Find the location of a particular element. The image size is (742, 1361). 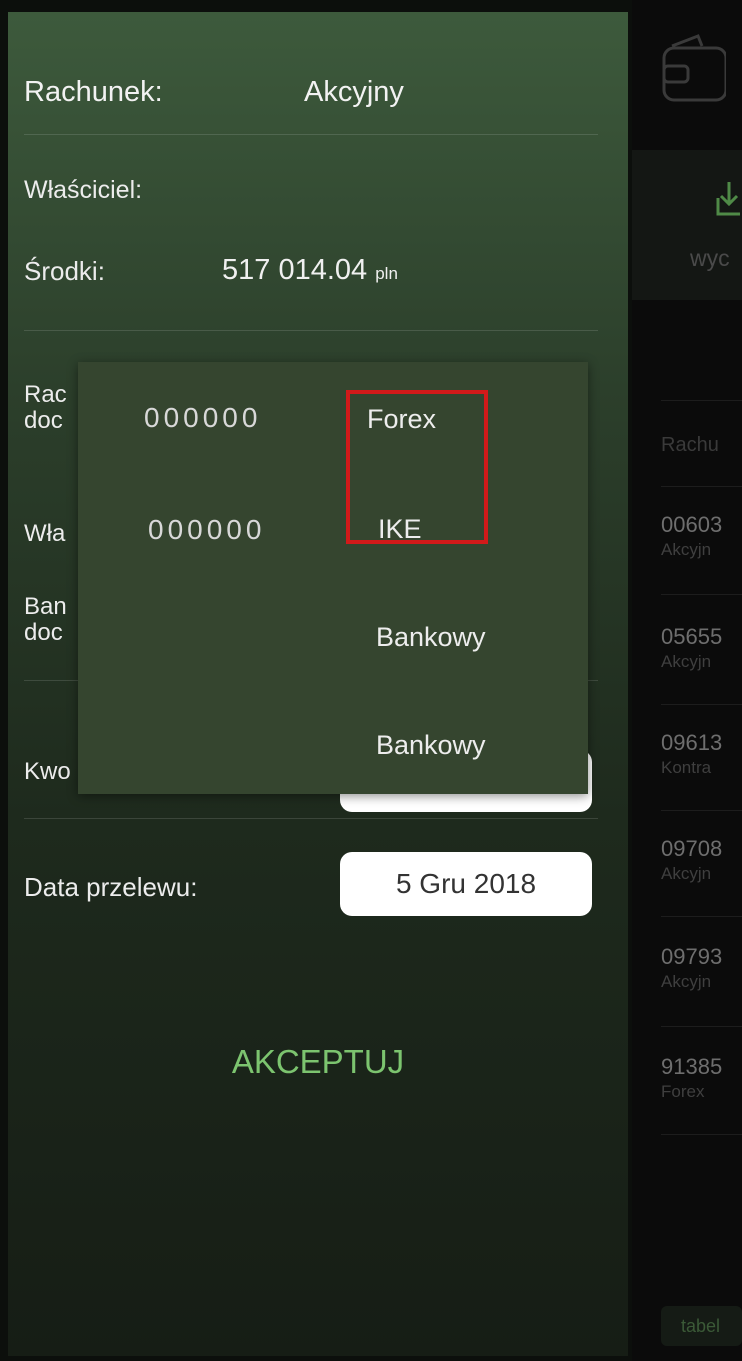

column-header: Rachu is located at coordinates (690, 445).